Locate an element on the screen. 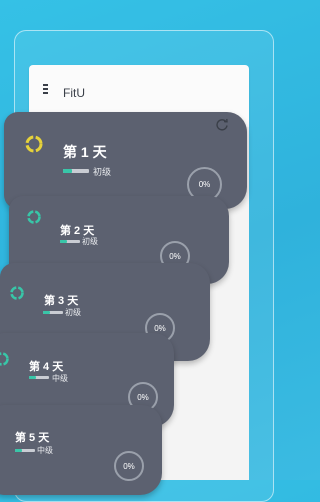  day-title: 第 1 天 is located at coordinates (85, 152).